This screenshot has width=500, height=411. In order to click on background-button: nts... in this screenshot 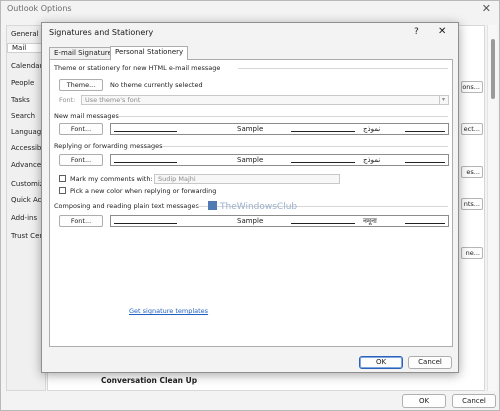, I will do `click(472, 204)`.